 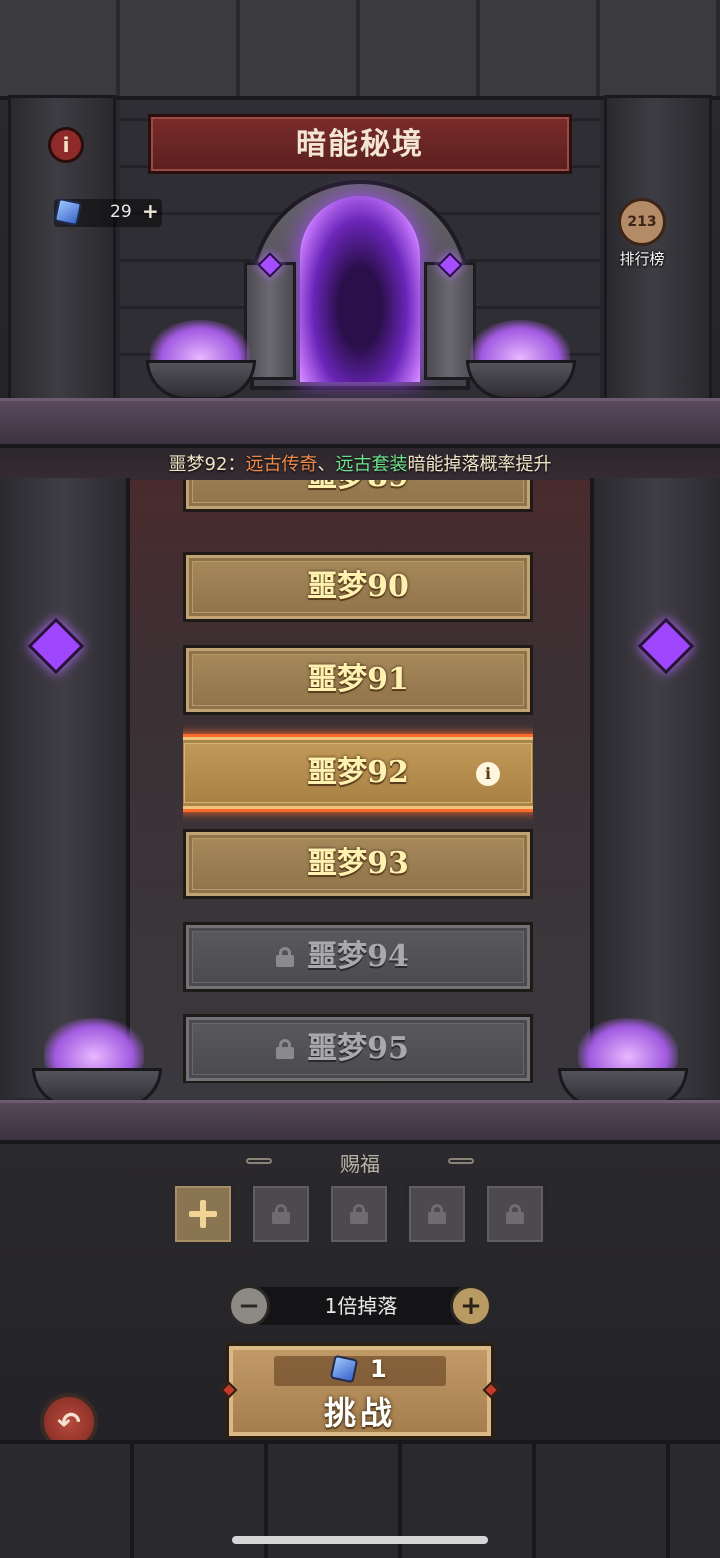 What do you see at coordinates (203, 1214) in the screenshot?
I see `blessing-add-slot` at bounding box center [203, 1214].